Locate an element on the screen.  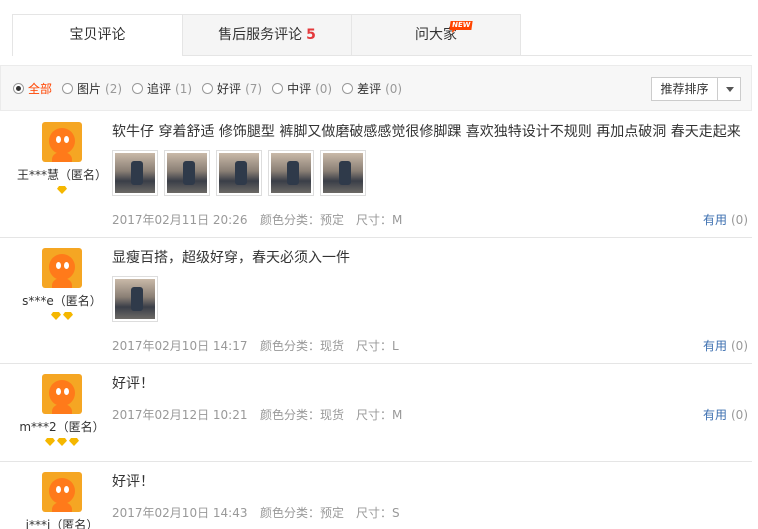
chevron-down-icon is located at coordinates (729, 89).